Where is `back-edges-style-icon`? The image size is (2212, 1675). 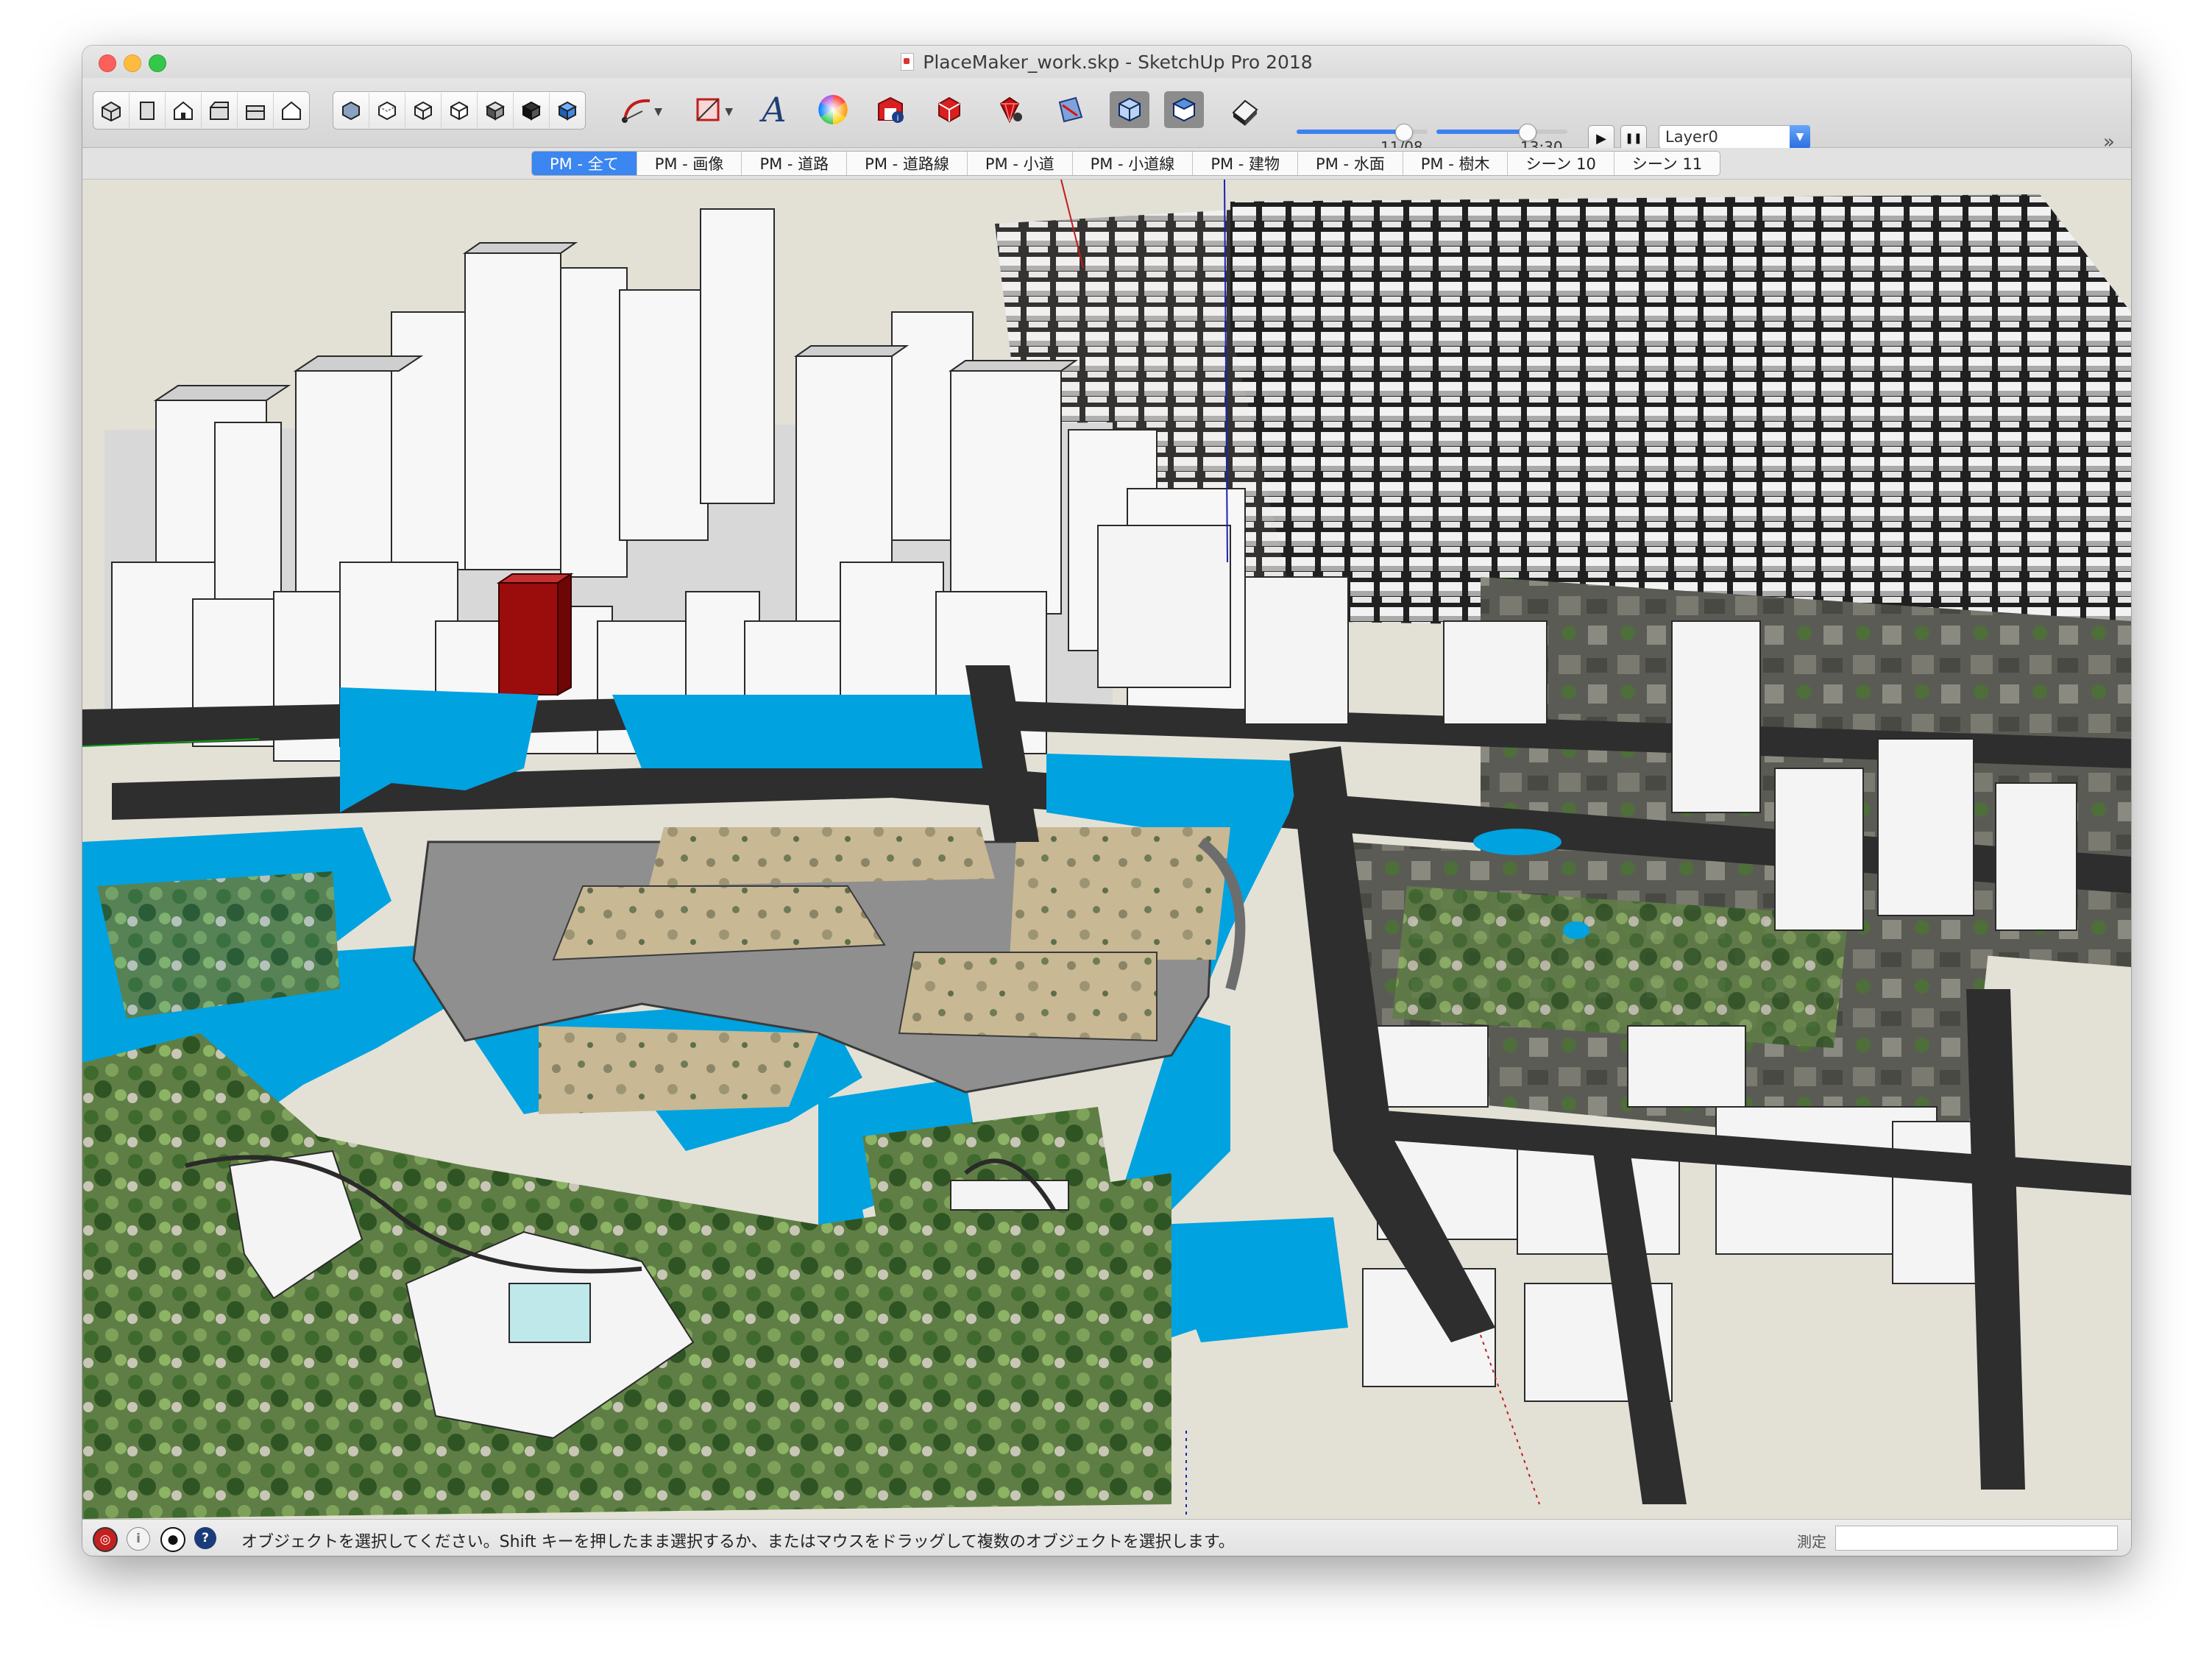 back-edges-style-icon is located at coordinates (387, 111).